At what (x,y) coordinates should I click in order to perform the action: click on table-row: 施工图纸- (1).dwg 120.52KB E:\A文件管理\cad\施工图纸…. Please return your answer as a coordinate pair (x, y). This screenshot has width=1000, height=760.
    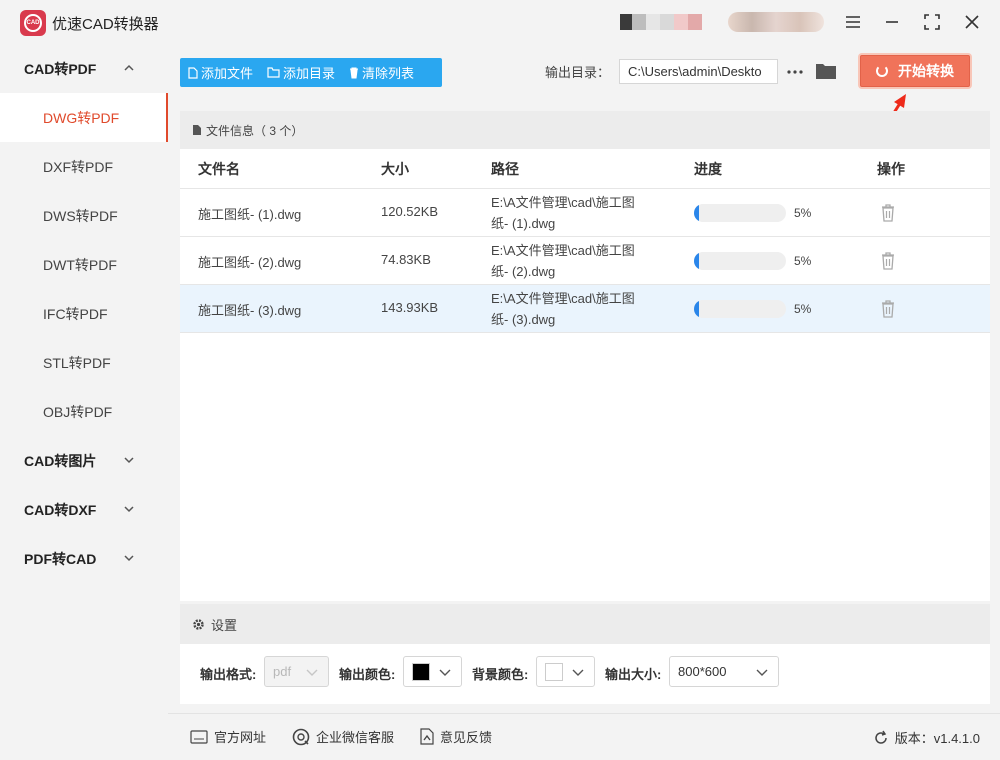
    Looking at the image, I should click on (585, 213).